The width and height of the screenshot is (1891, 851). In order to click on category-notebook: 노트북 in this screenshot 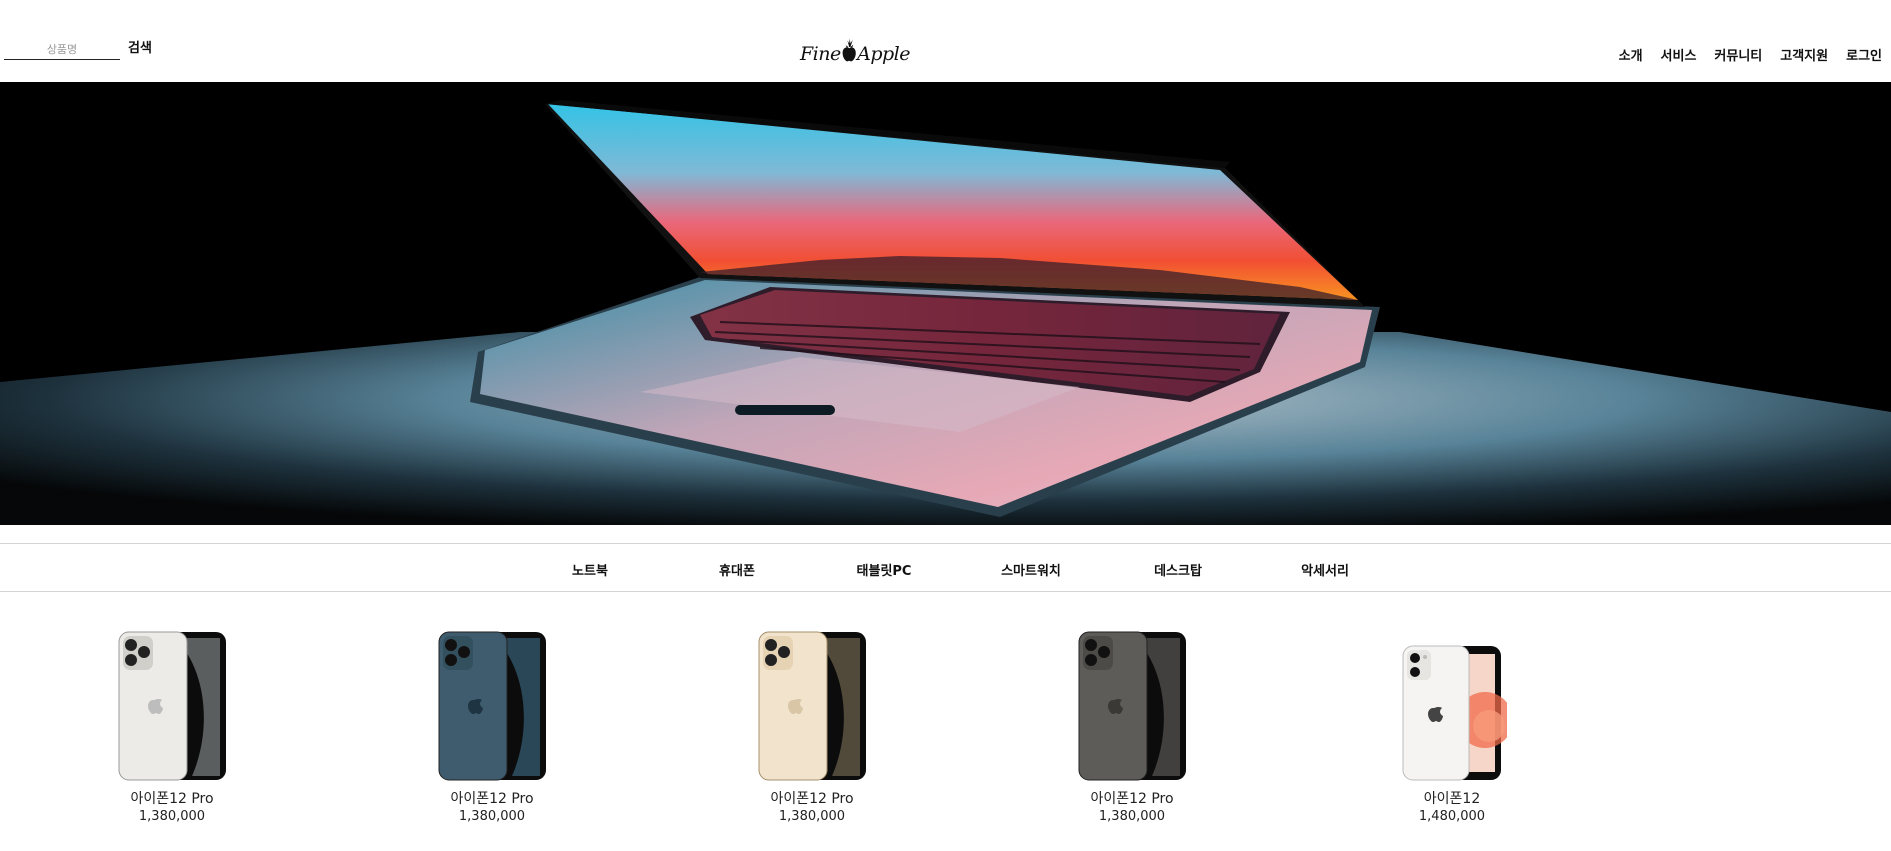, I will do `click(590, 569)`.